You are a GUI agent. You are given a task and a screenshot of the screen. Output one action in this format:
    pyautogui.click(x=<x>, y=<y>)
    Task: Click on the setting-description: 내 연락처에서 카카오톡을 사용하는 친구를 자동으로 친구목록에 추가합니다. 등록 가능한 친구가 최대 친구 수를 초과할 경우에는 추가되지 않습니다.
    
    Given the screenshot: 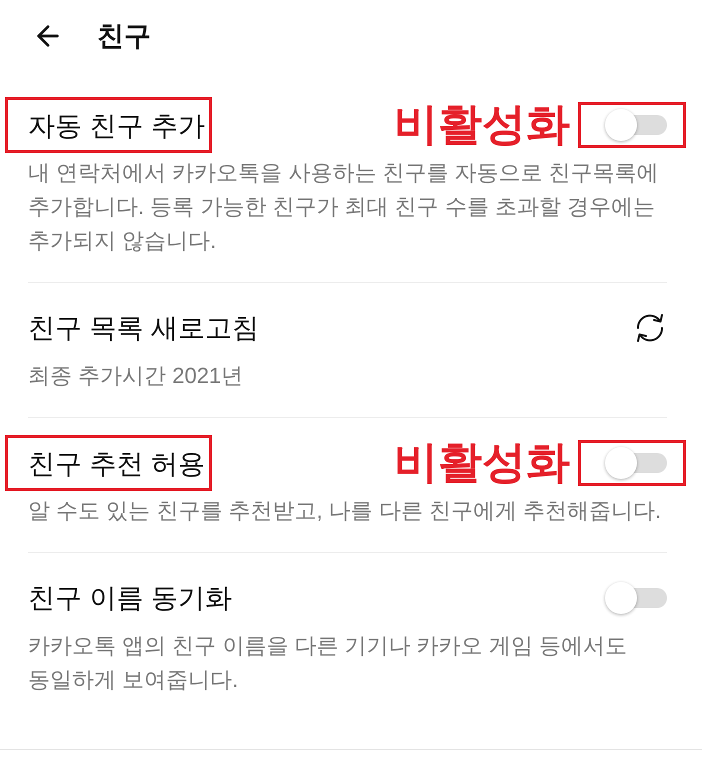 What is the action you would take?
    pyautogui.click(x=344, y=207)
    